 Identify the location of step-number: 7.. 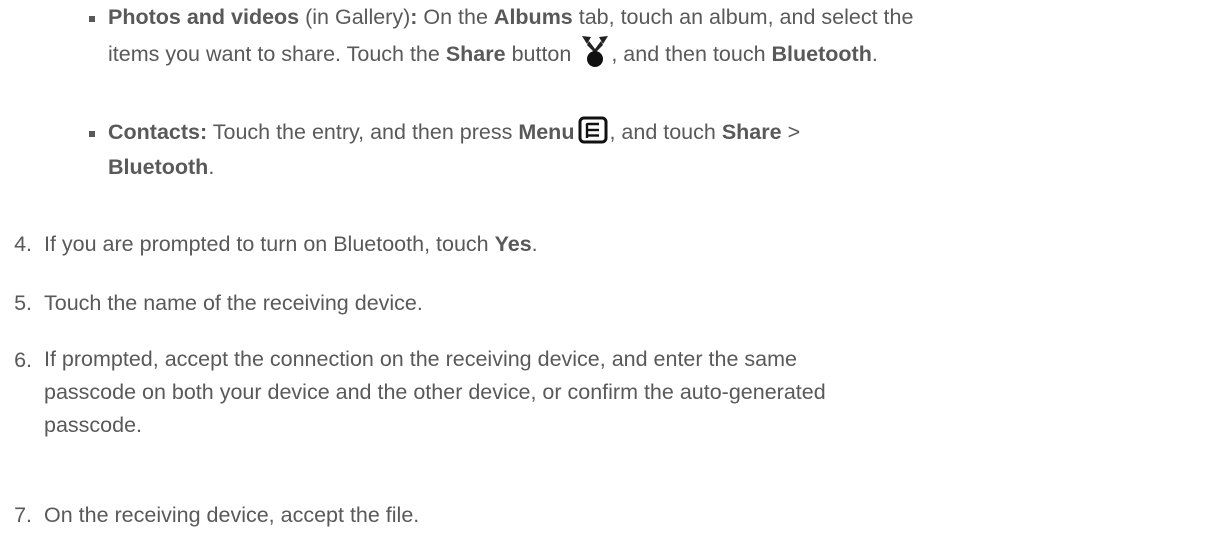
(23, 515).